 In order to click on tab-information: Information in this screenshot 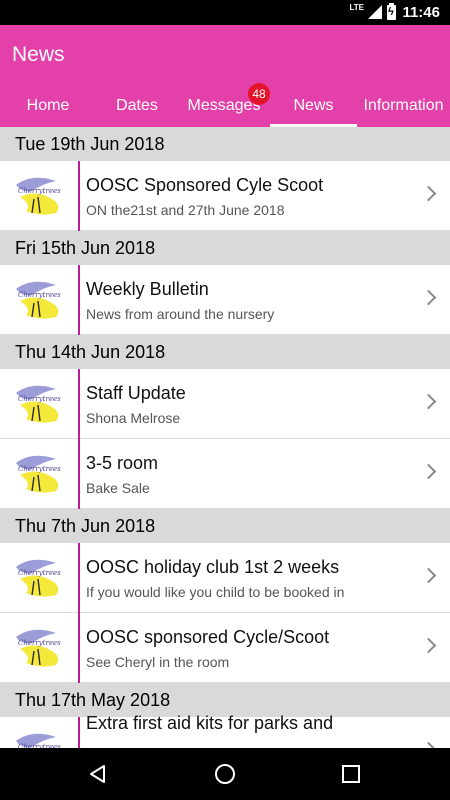, I will do `click(403, 108)`.